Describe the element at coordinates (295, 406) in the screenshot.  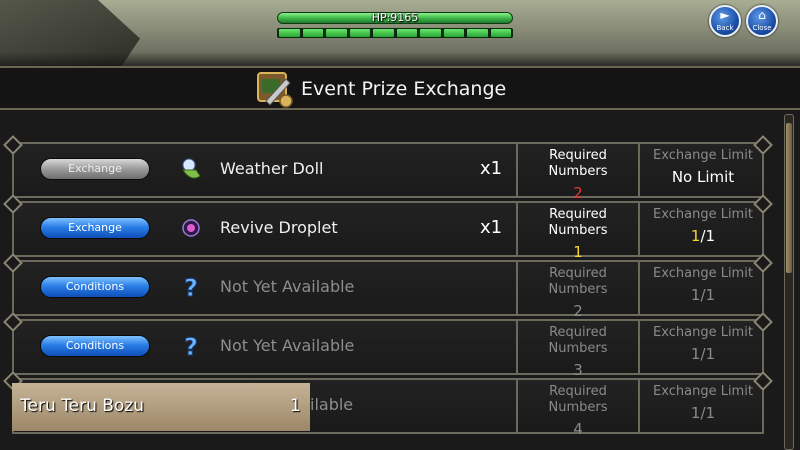
I see `tooltip-item-quantity: 1` at that location.